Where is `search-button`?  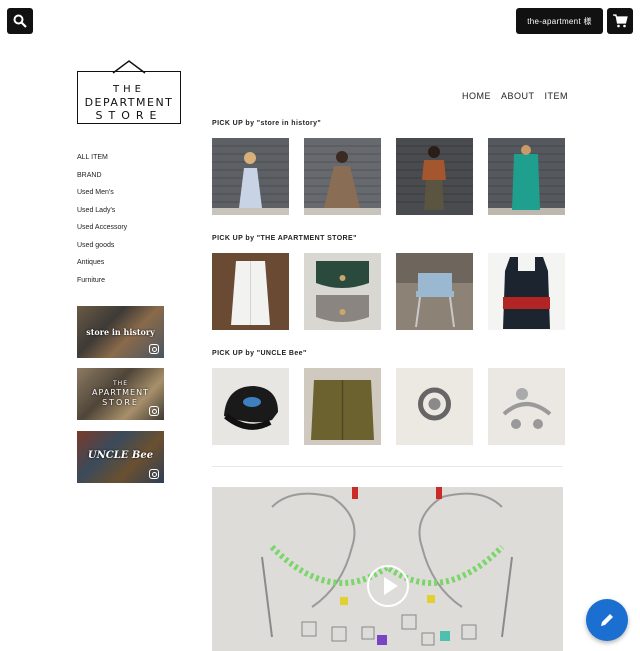
search-button is located at coordinates (20, 21).